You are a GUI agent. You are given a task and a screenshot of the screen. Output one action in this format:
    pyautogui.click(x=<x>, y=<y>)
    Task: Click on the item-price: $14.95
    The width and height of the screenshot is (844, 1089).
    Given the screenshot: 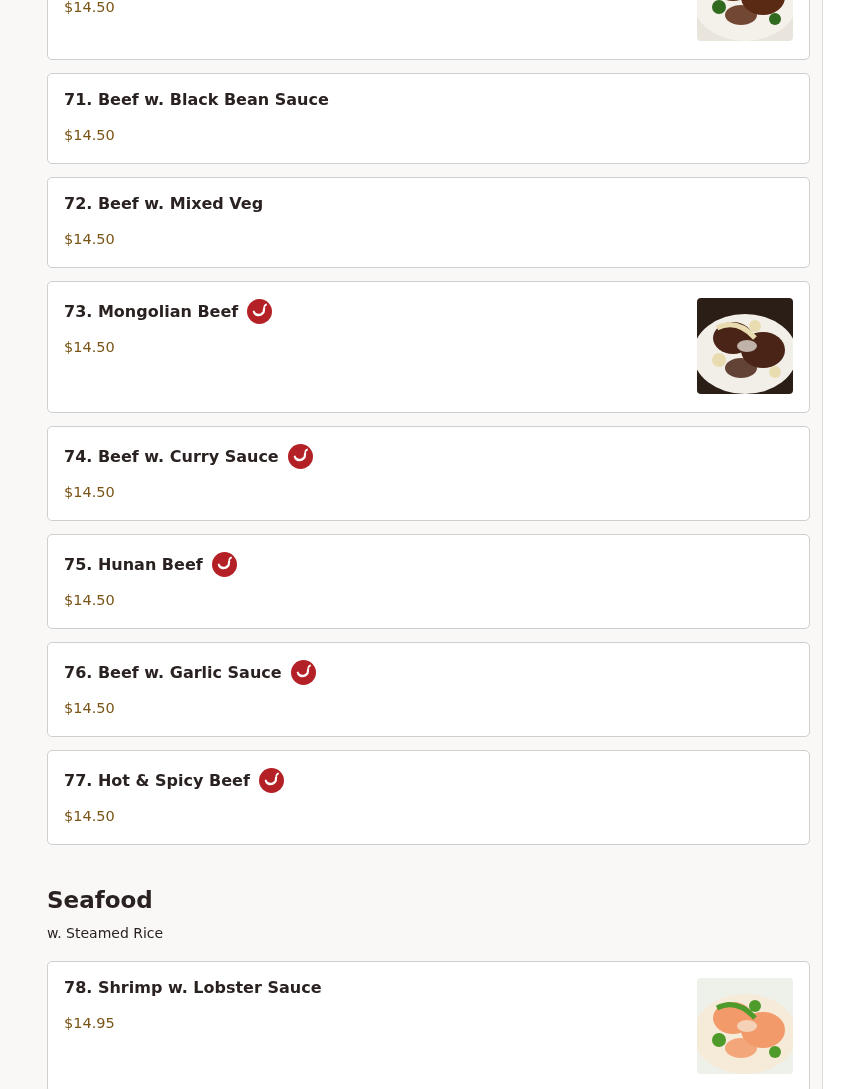 What is the action you would take?
    pyautogui.click(x=90, y=1023)
    